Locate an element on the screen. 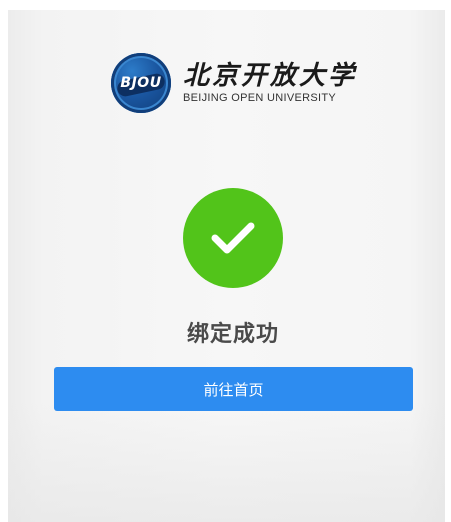 The image size is (451, 522). go-home-button: 前往首页 is located at coordinates (233, 389).